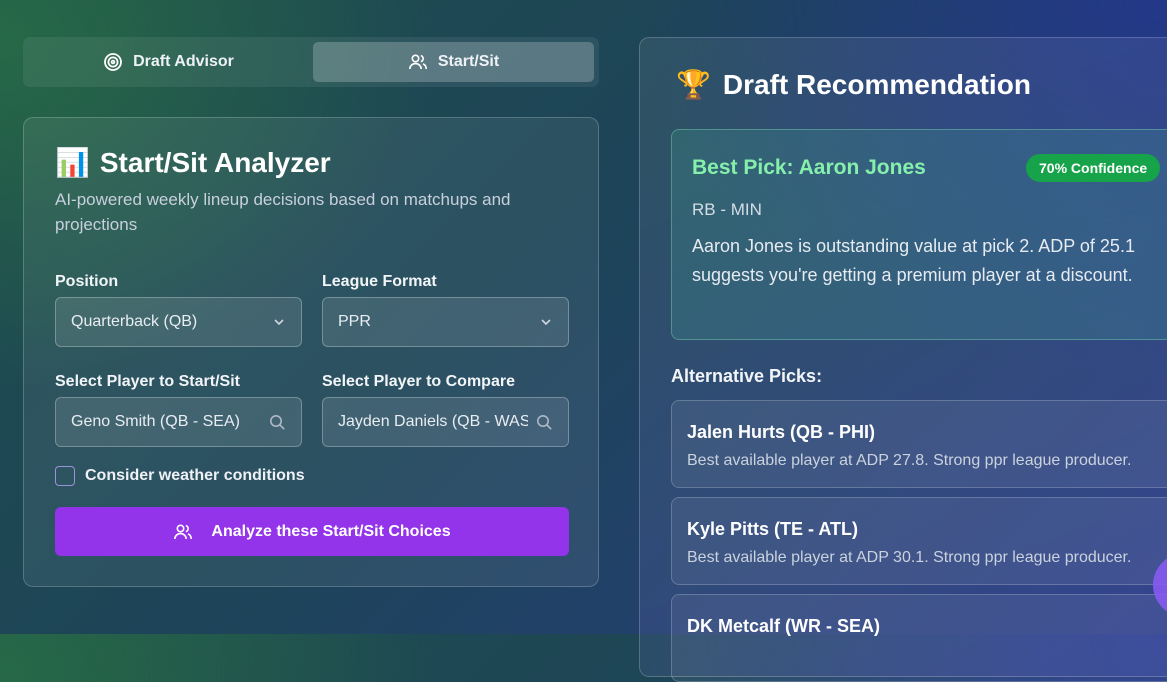 This screenshot has width=1167, height=682. I want to click on position-value: Quarterback (QB), so click(134, 321).